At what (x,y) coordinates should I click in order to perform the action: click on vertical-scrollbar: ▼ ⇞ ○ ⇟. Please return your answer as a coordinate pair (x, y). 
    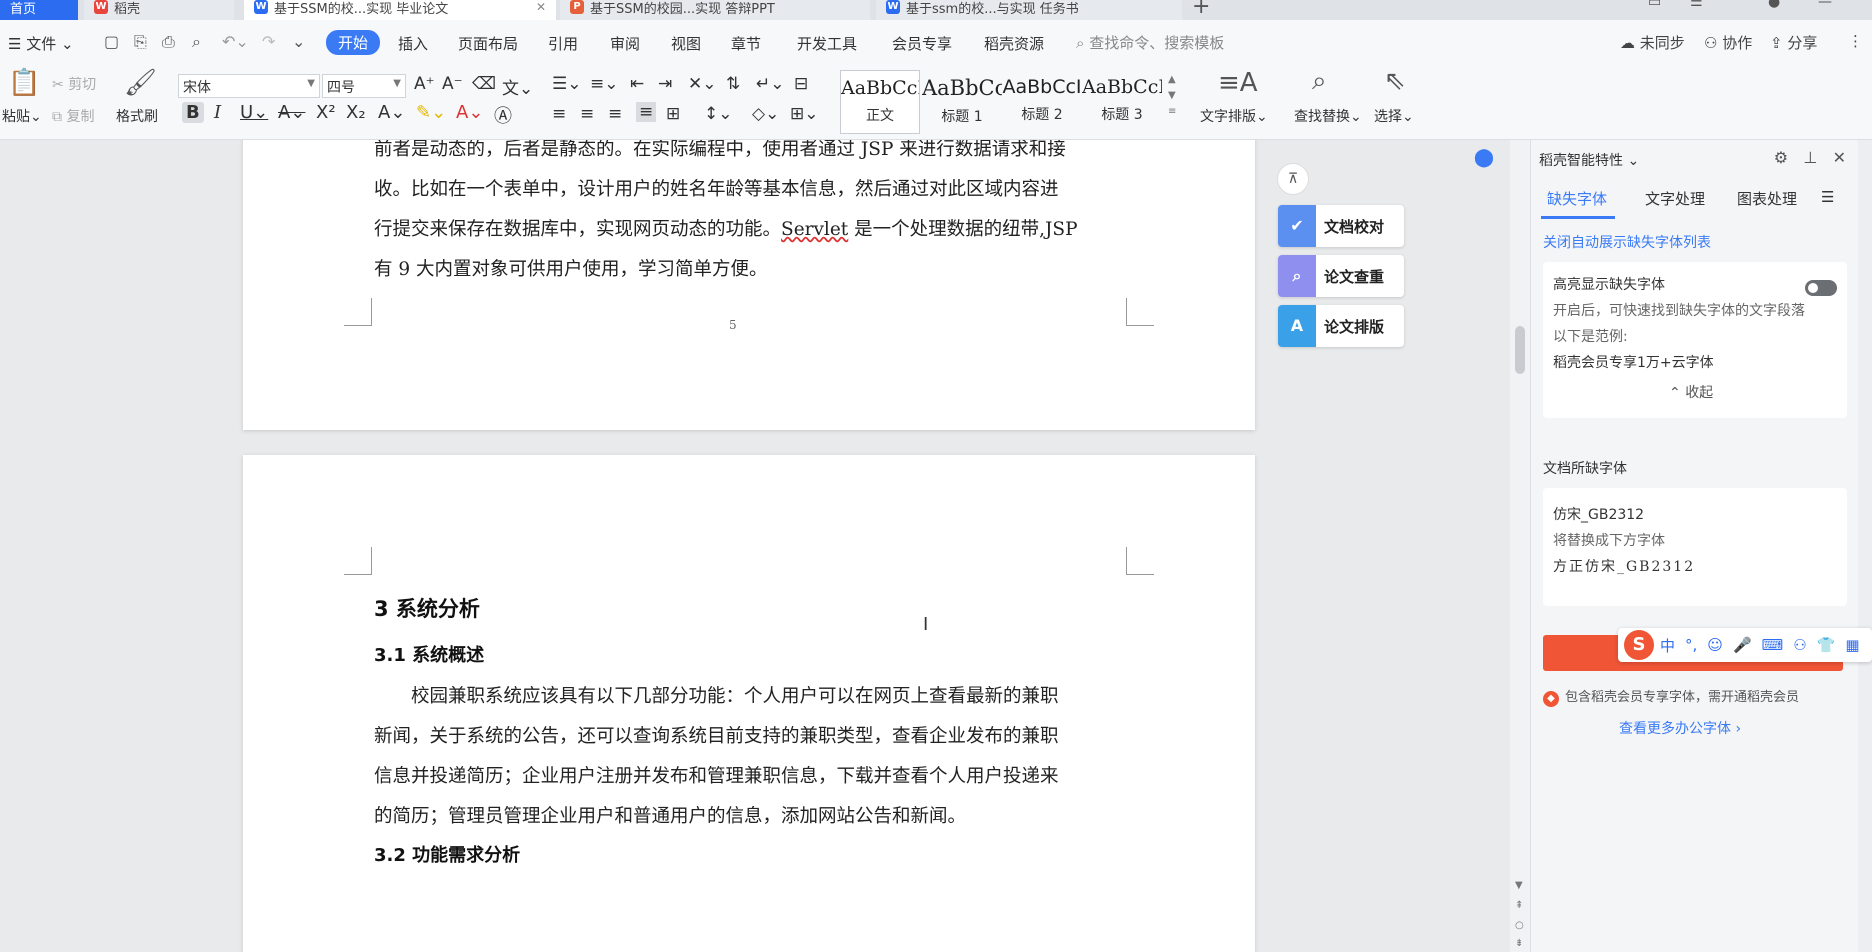
    Looking at the image, I should click on (1520, 546).